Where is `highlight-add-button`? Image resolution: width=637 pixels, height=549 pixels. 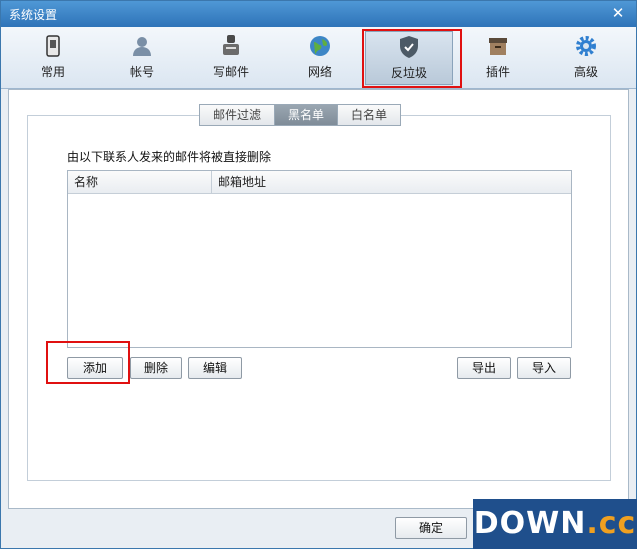
highlight-add-button is located at coordinates (88, 362).